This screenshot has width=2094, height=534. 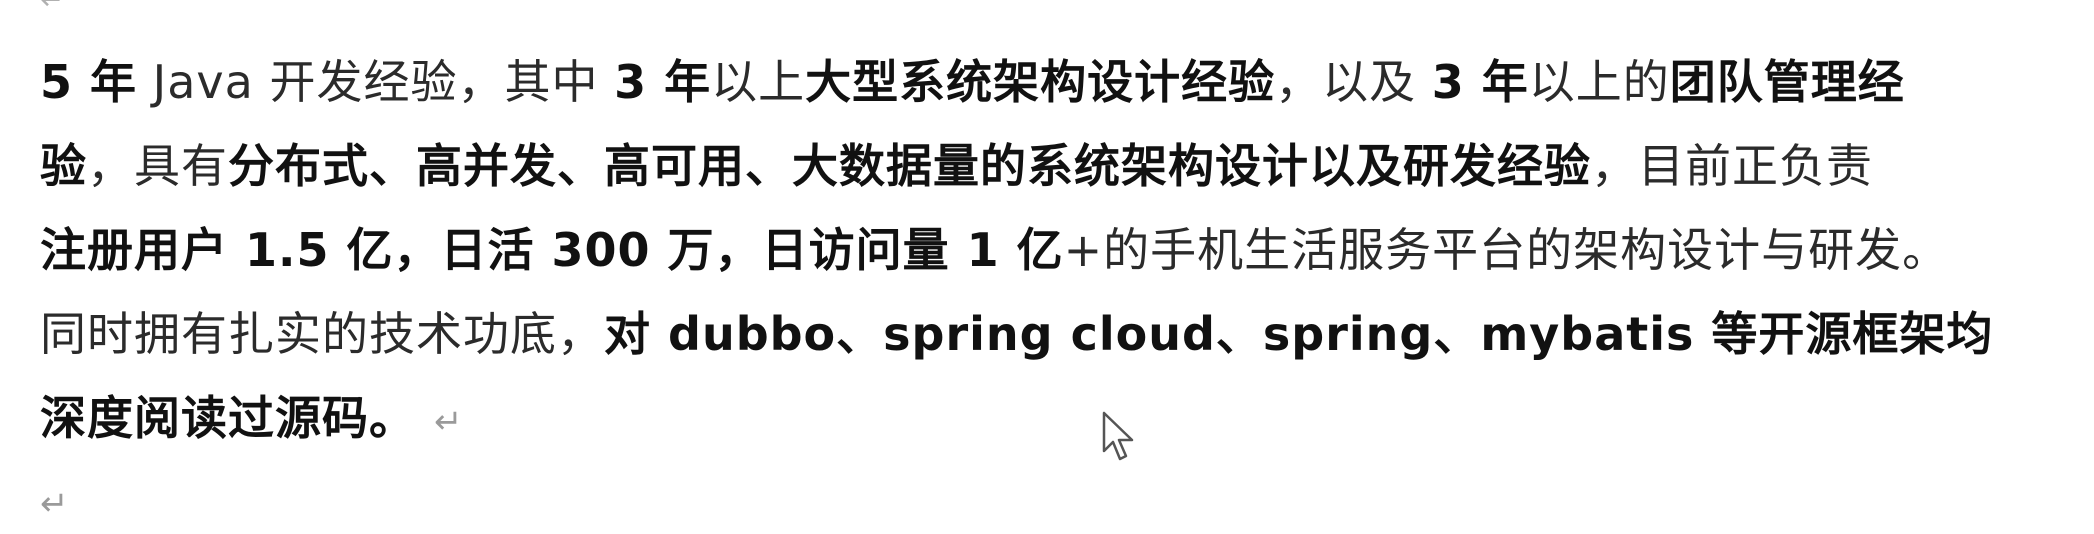 I want to click on bold-text-run: 大型系统架构设计经验, so click(x=1040, y=82).